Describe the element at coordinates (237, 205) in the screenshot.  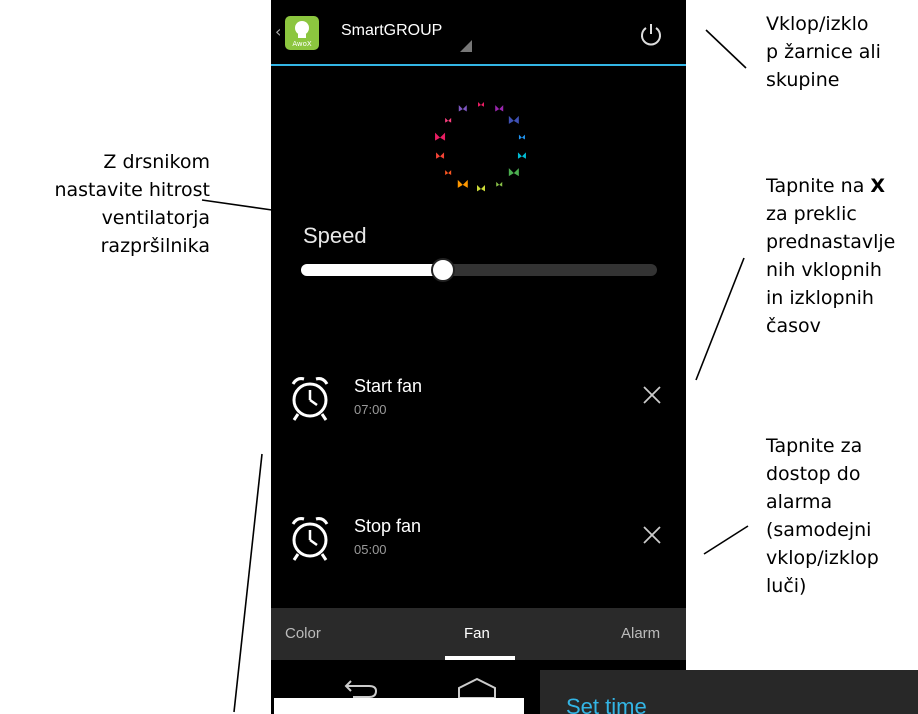
I see `slider-pointer-line` at that location.